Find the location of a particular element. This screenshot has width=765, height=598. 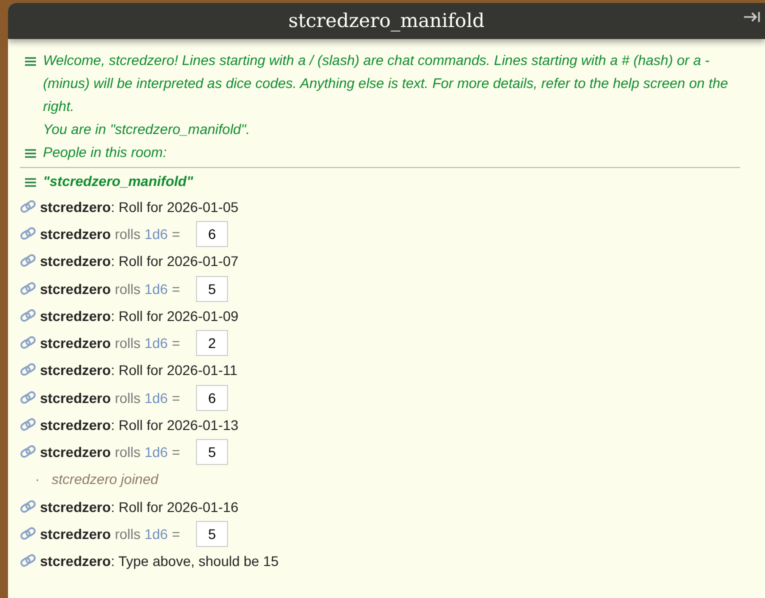

message-text: : Roll for 2026-01-16 is located at coordinates (174, 506).